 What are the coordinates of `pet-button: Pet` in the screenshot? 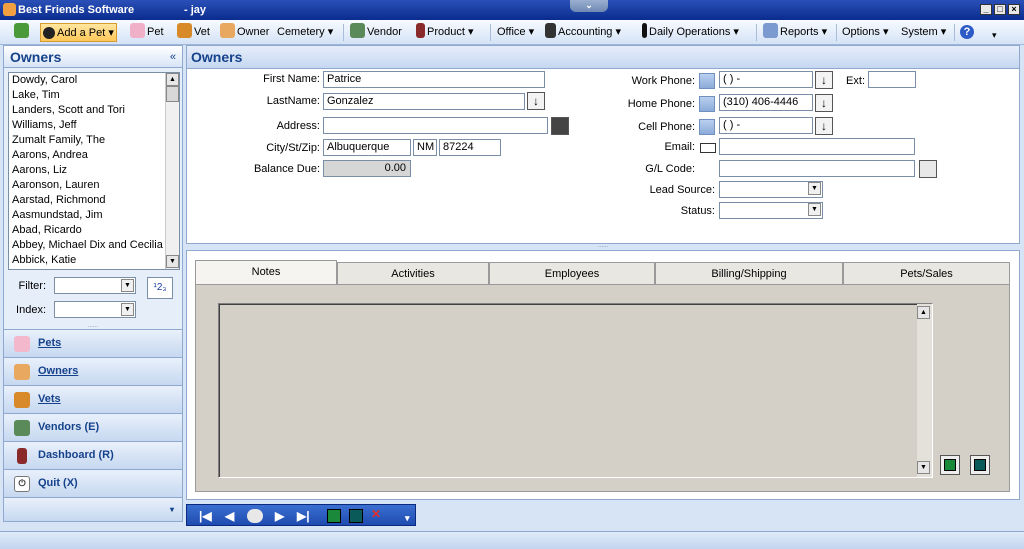 It's located at (147, 32).